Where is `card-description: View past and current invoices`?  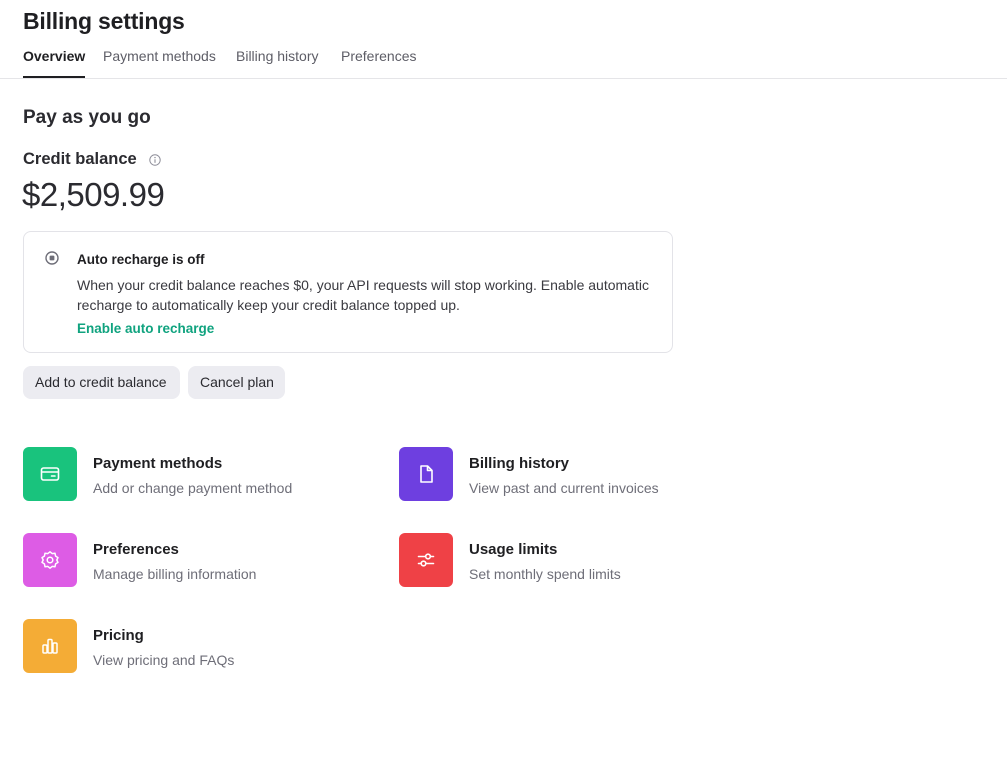 card-description: View past and current invoices is located at coordinates (564, 488).